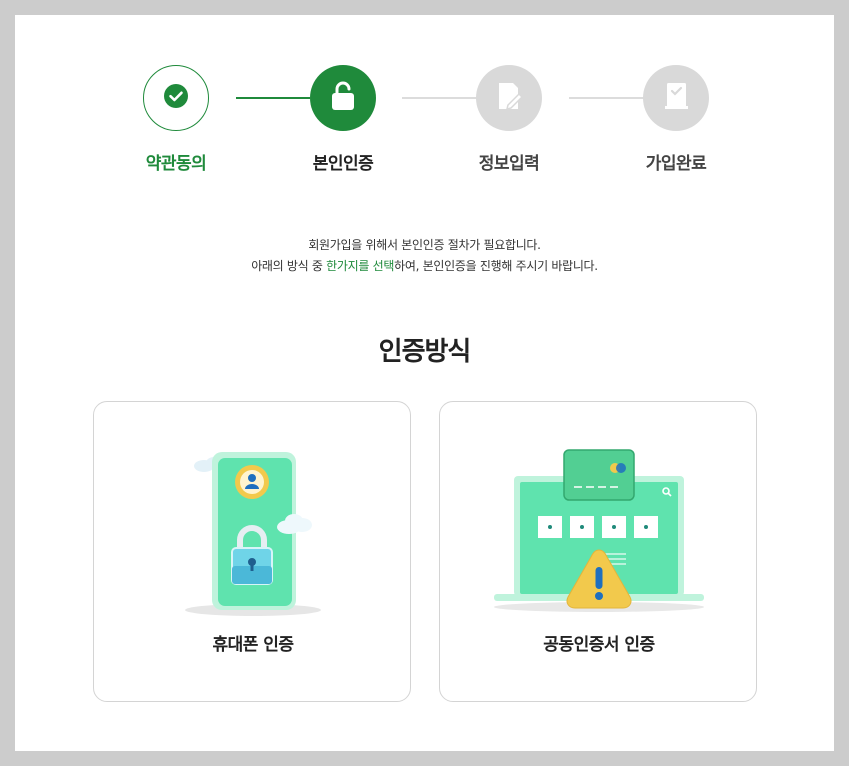 The image size is (849, 766). I want to click on section-title: 인증방식, so click(425, 352).